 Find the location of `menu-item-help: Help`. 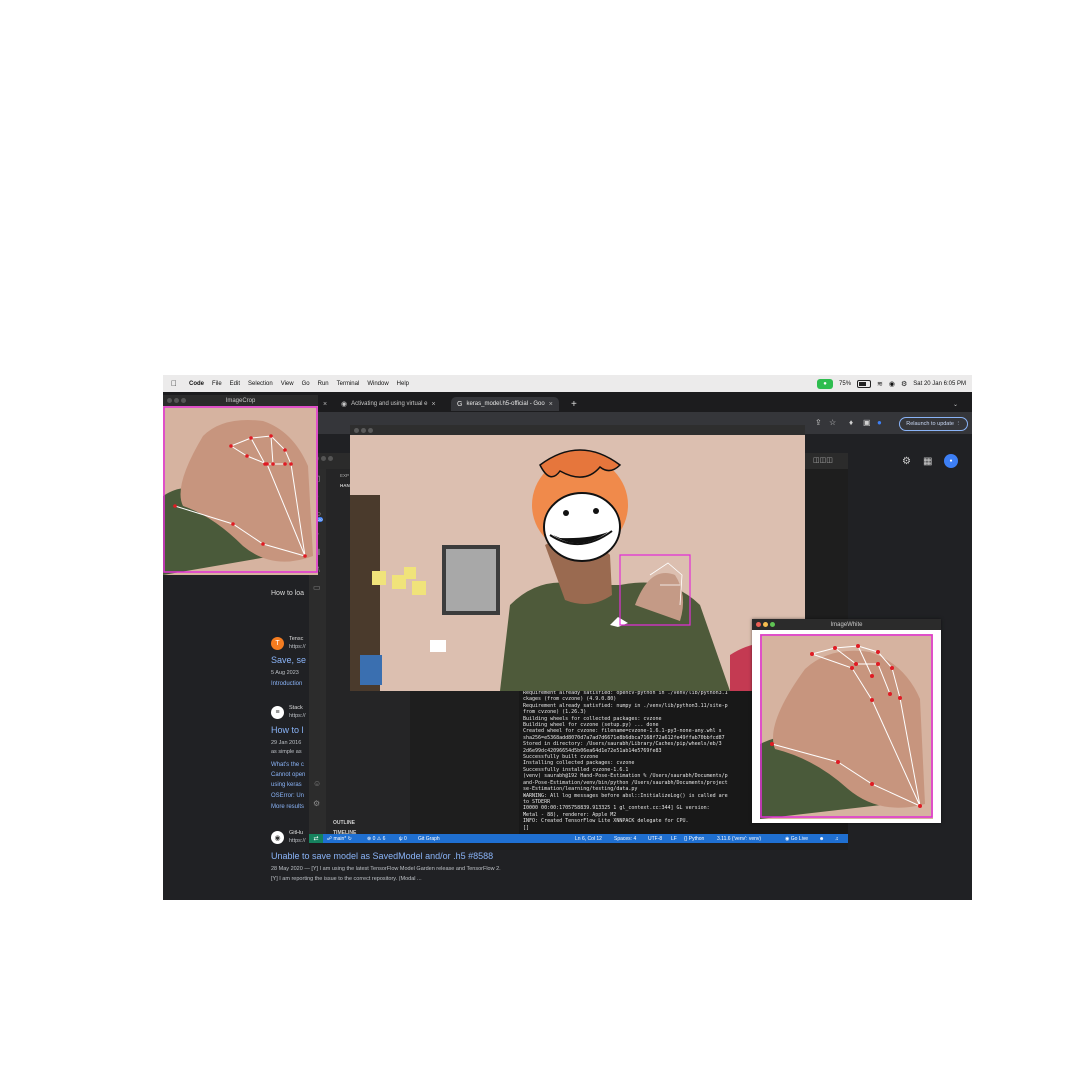

menu-item-help: Help is located at coordinates (403, 384).